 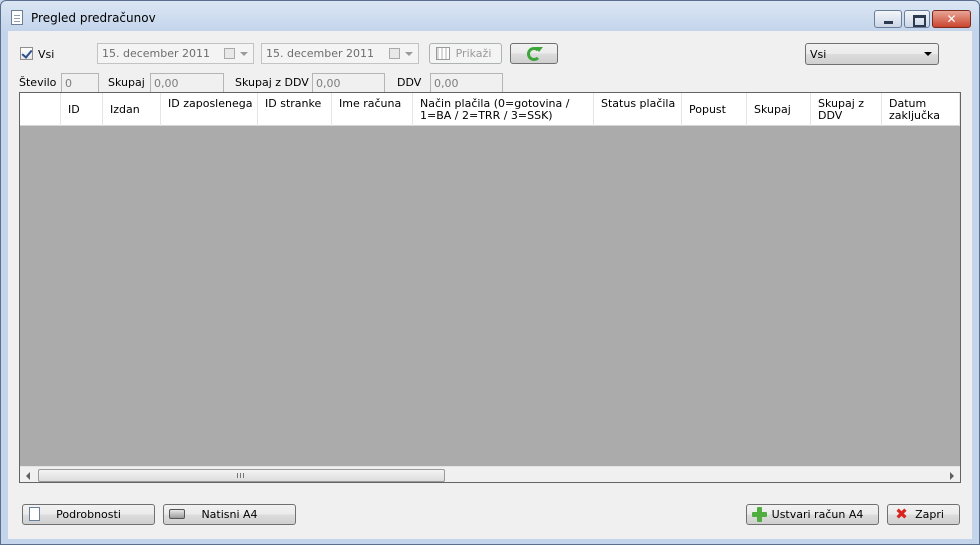 I want to click on window-close-button: ✕, so click(x=951, y=19).